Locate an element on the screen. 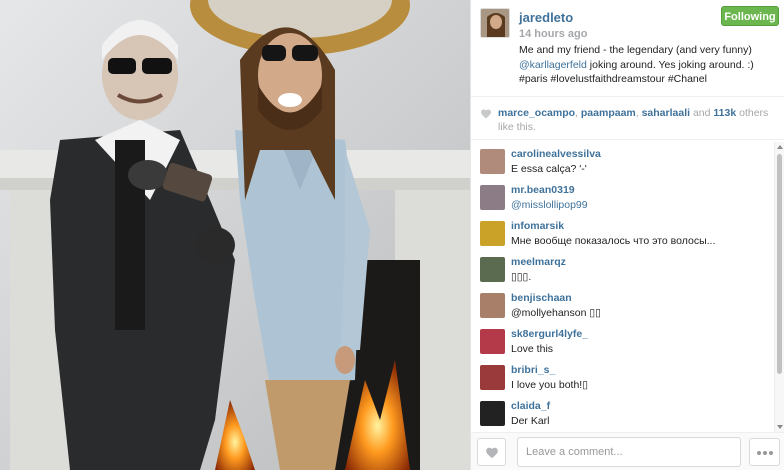  like-button is located at coordinates (491, 452).